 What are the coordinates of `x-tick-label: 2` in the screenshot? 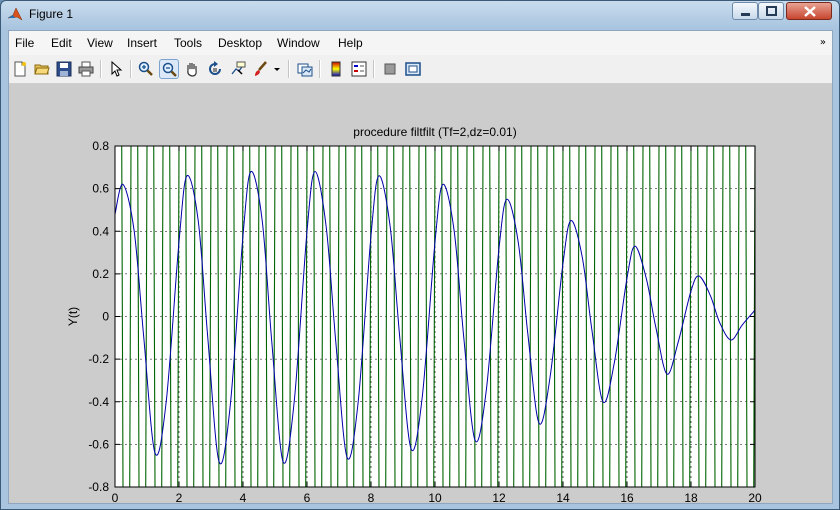 It's located at (179, 497).